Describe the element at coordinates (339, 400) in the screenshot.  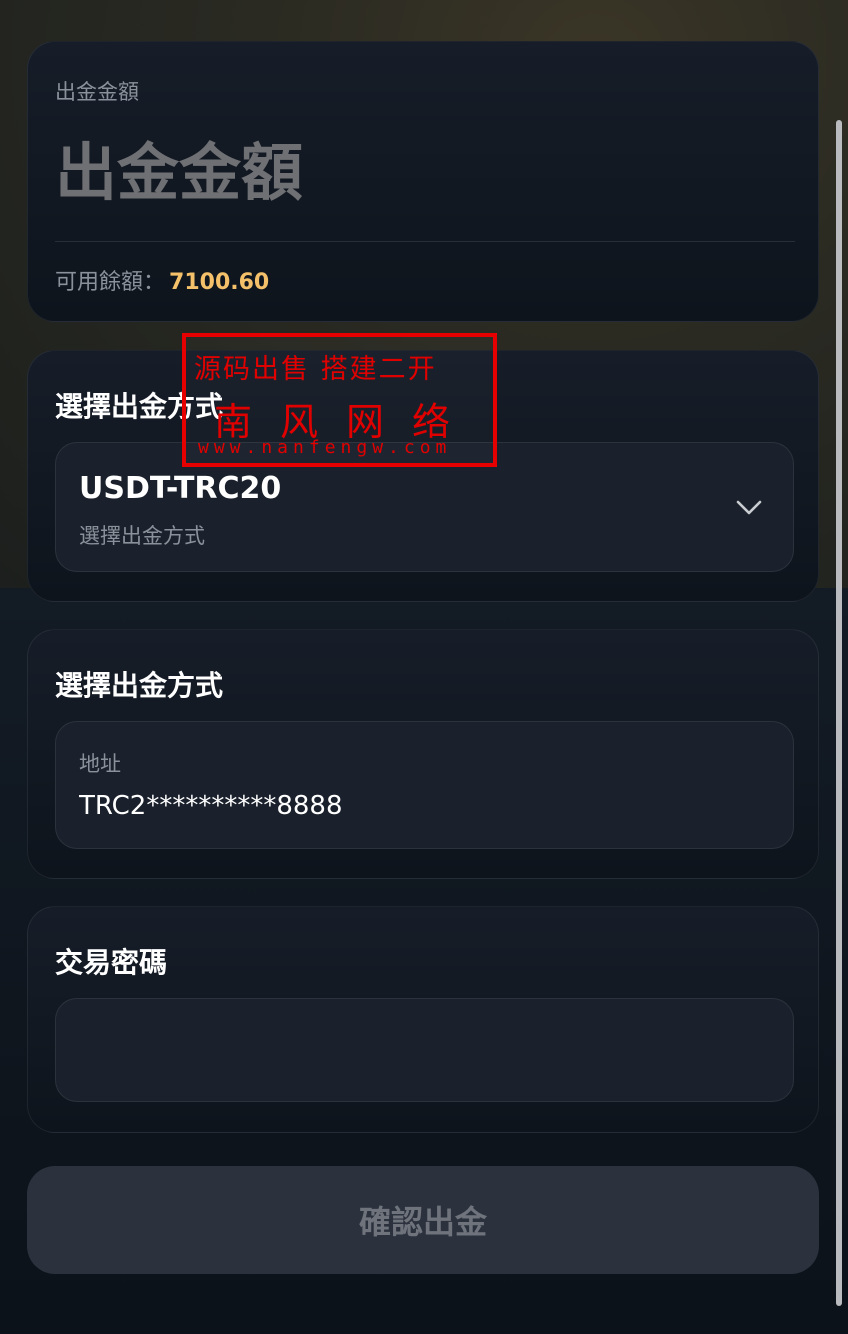
I see `watermark-stamp: 源码出售 搭建二开 南风网络 www.nanfengw.com` at that location.